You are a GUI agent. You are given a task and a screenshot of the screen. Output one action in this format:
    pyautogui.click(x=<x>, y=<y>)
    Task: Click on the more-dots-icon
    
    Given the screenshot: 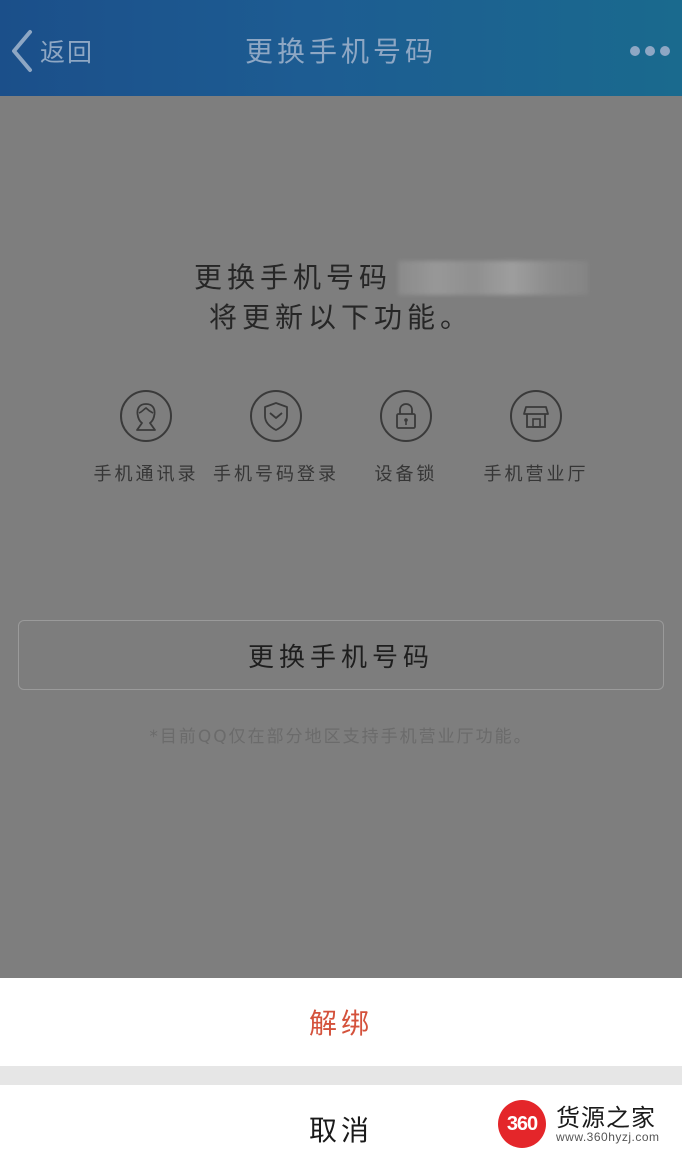 What is the action you would take?
    pyautogui.click(x=650, y=51)
    